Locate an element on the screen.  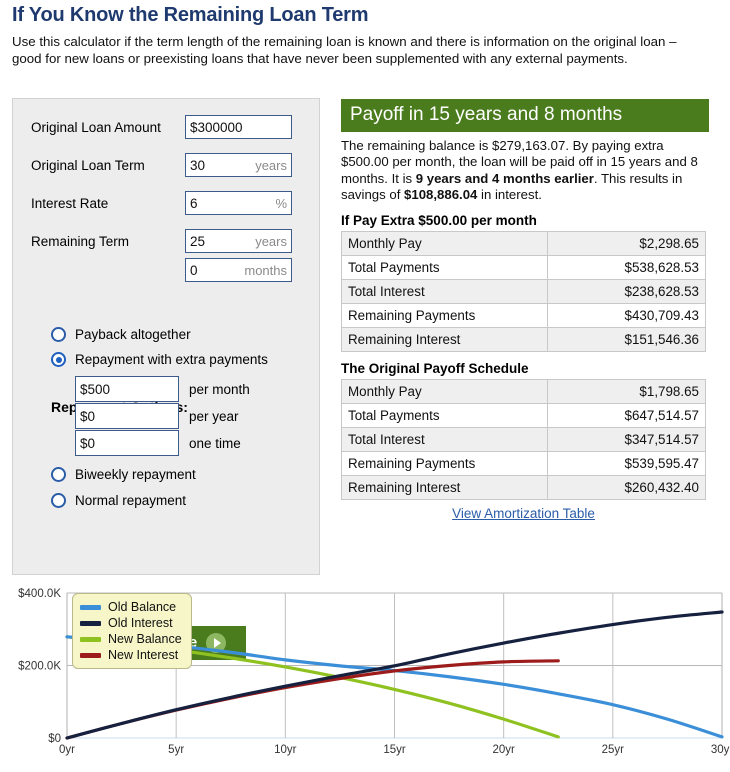
field-row: 0 months is located at coordinates (167, 270).